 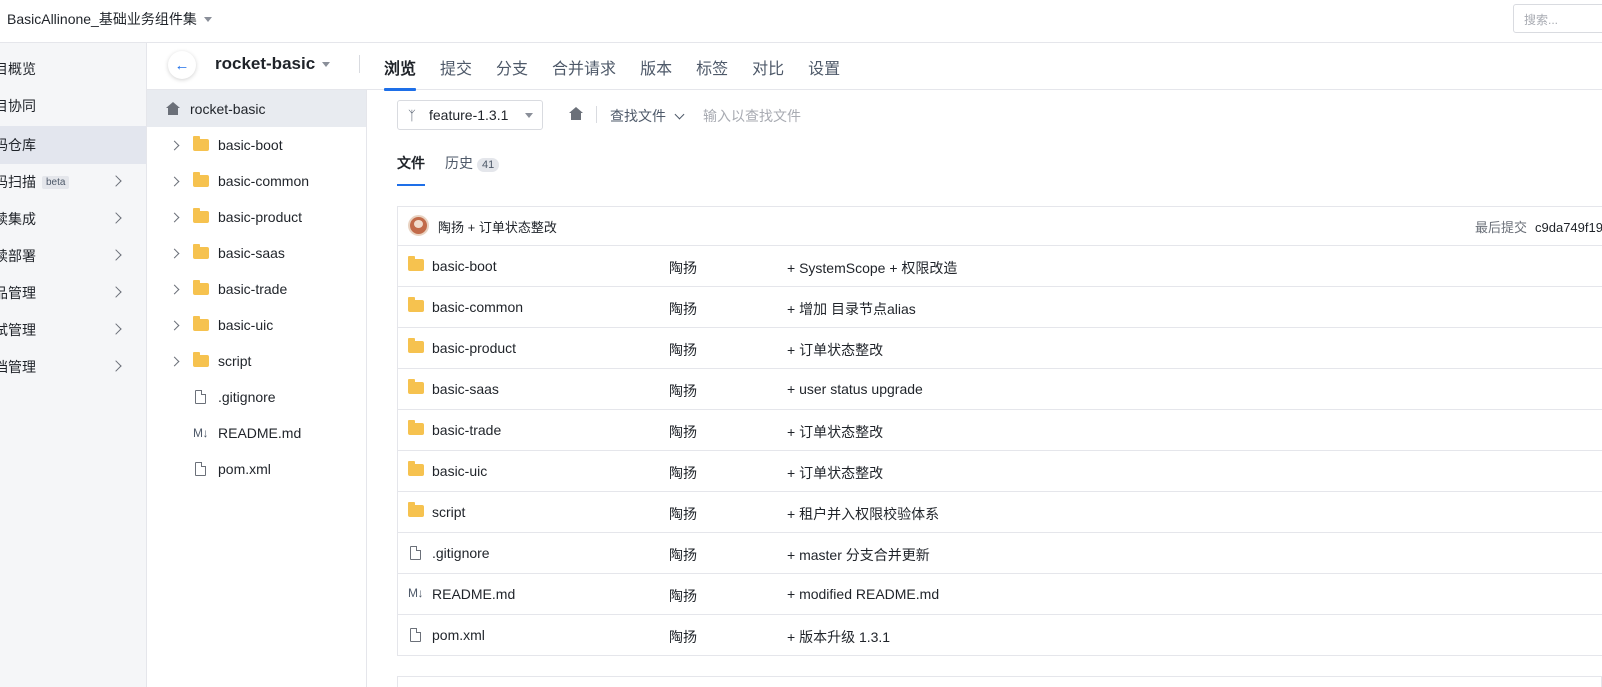 What do you see at coordinates (416, 593) in the screenshot?
I see `markdown-icon: M↓` at bounding box center [416, 593].